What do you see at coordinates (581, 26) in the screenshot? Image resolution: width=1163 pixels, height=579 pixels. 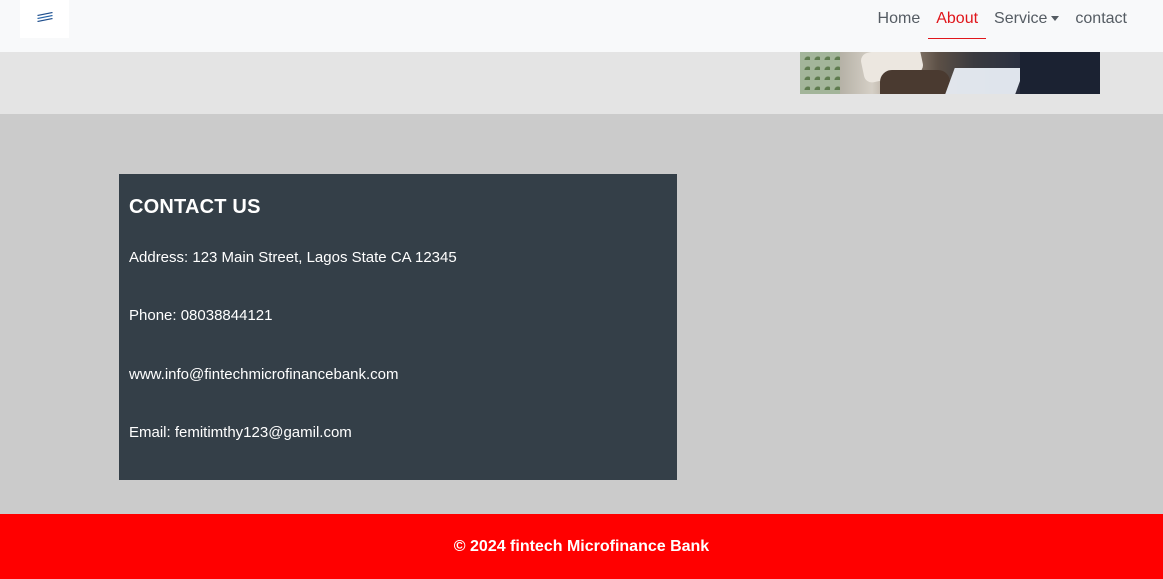 I see `navbar: Home About Service contact` at bounding box center [581, 26].